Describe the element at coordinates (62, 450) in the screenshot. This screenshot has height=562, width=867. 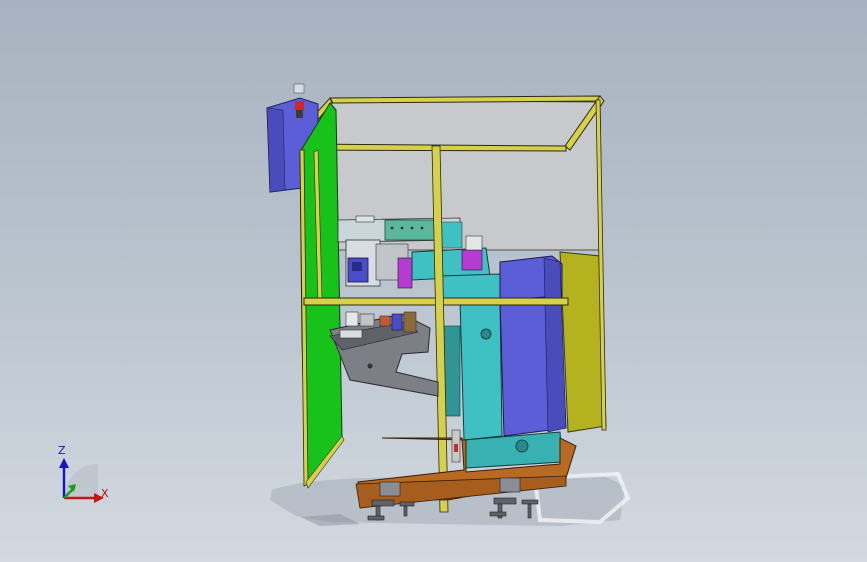
I see `z-axis-label: Z` at that location.